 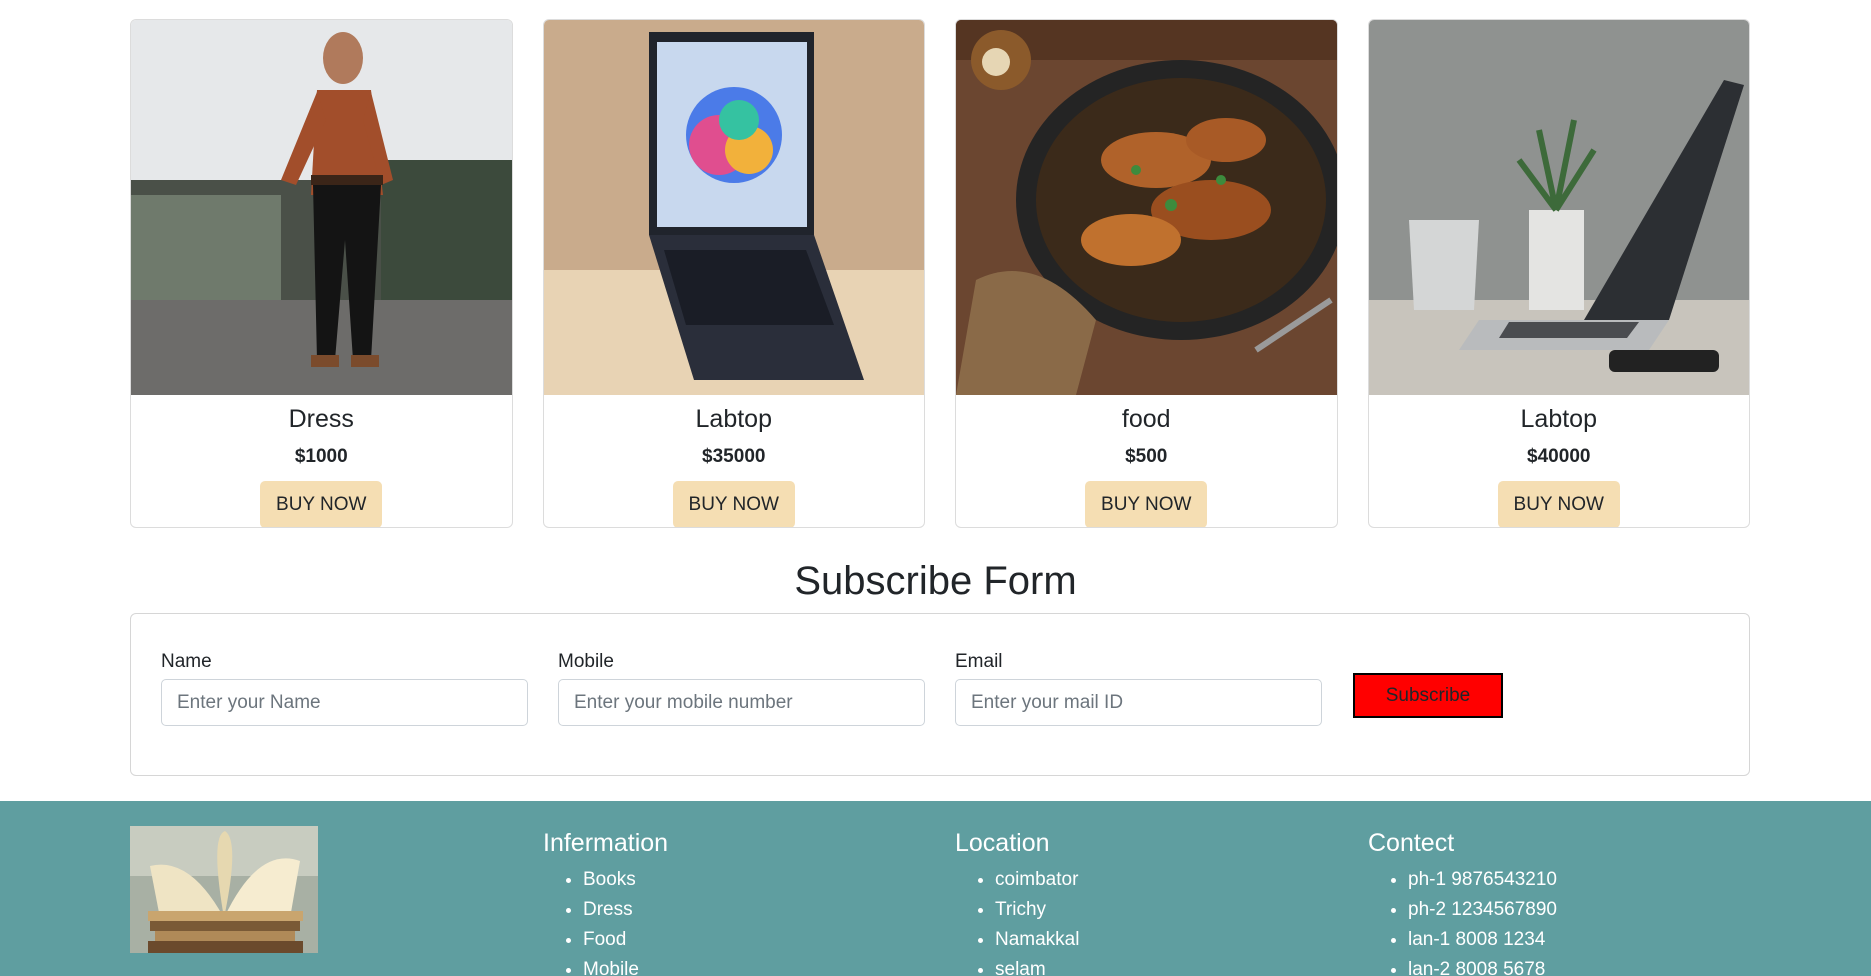 I want to click on footer-contact-item: ph-2 1234567890, so click(x=1482, y=910).